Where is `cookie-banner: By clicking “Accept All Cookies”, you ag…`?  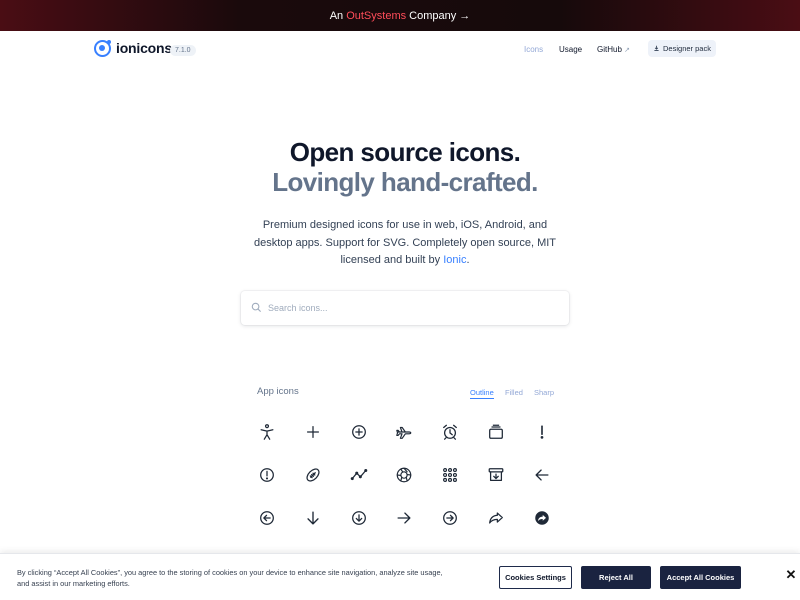
cookie-banner: By clicking “Accept All Cookies”, you ag… is located at coordinates (400, 576).